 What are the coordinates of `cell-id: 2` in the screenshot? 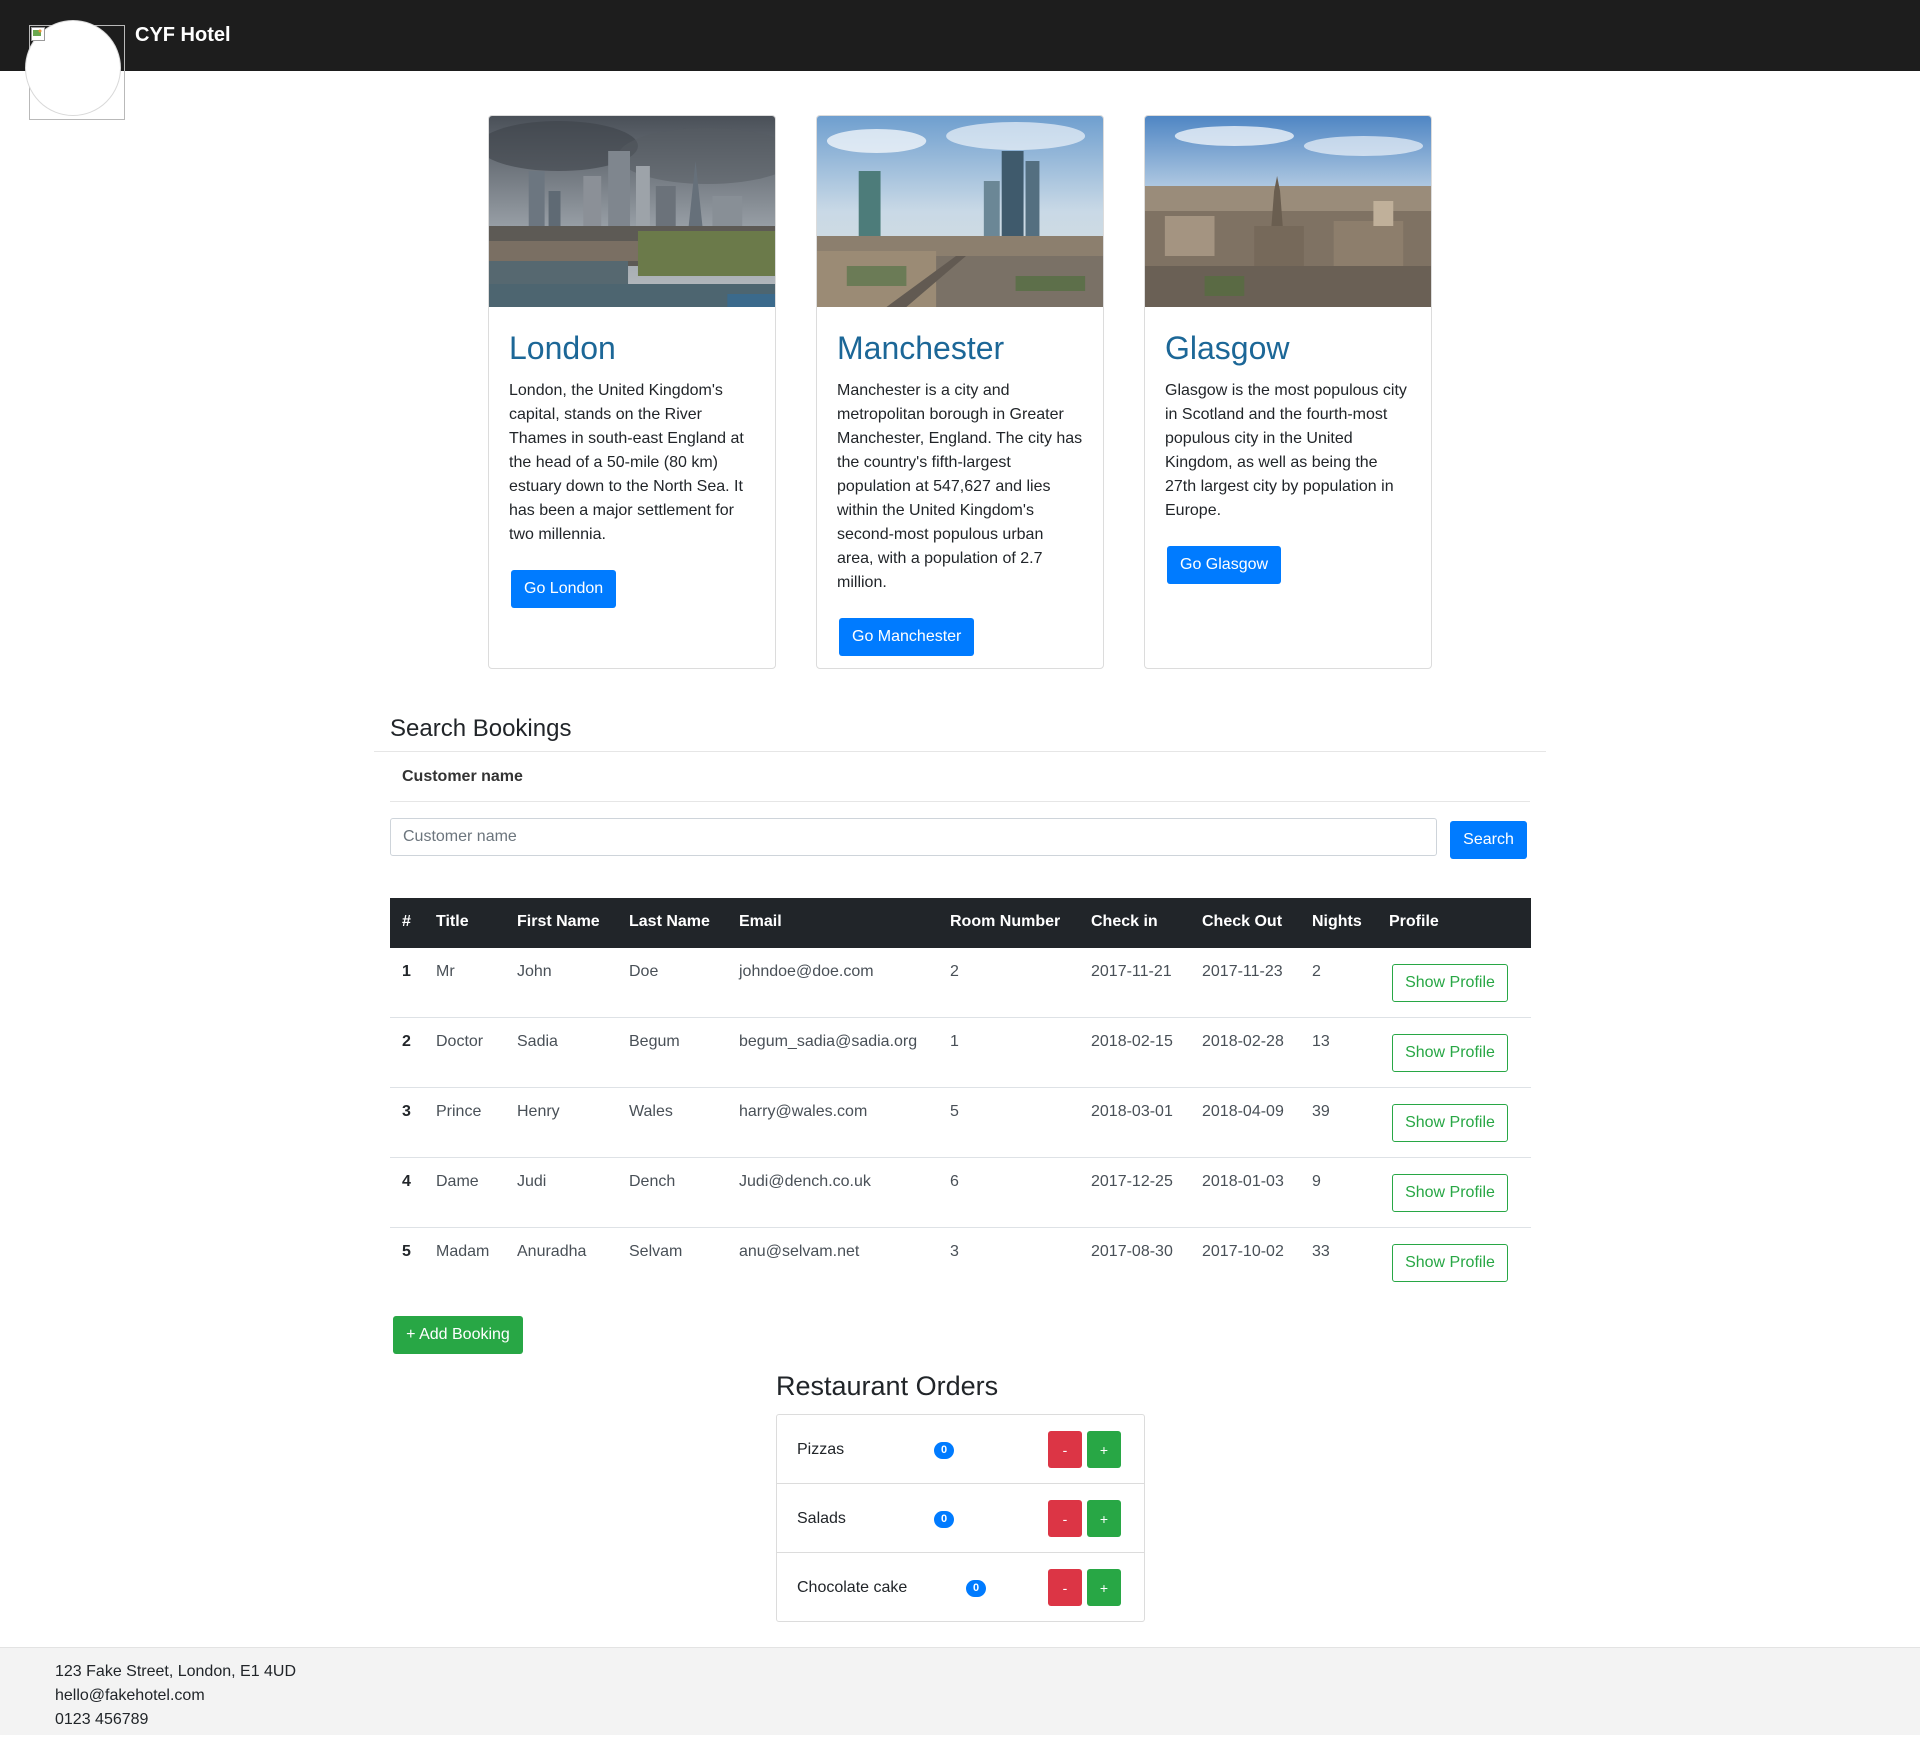 It's located at (406, 1041).